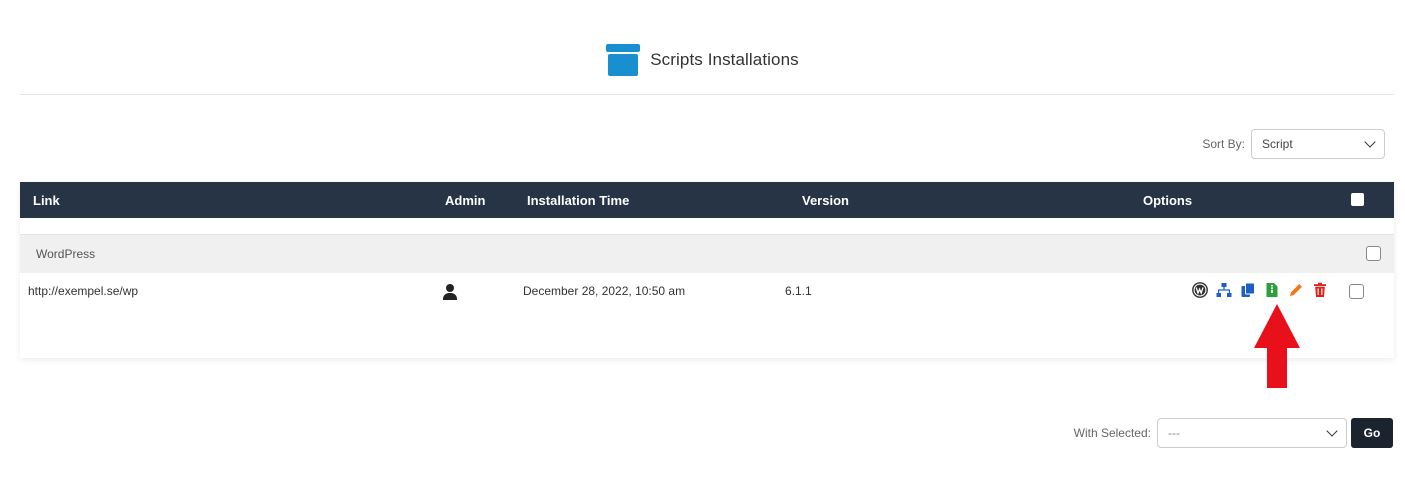 Image resolution: width=1405 pixels, height=482 pixels. I want to click on bulk-actions: With Selected: --- Go, so click(1233, 433).